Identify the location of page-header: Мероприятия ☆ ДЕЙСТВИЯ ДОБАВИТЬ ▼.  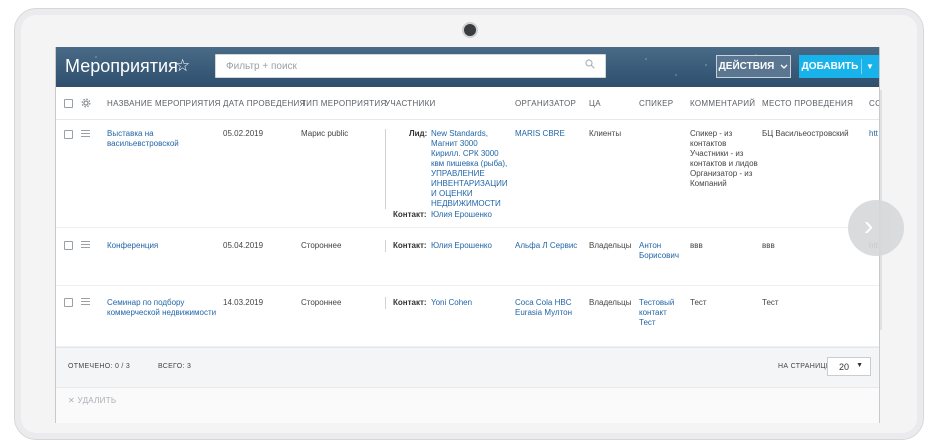
(467, 67).